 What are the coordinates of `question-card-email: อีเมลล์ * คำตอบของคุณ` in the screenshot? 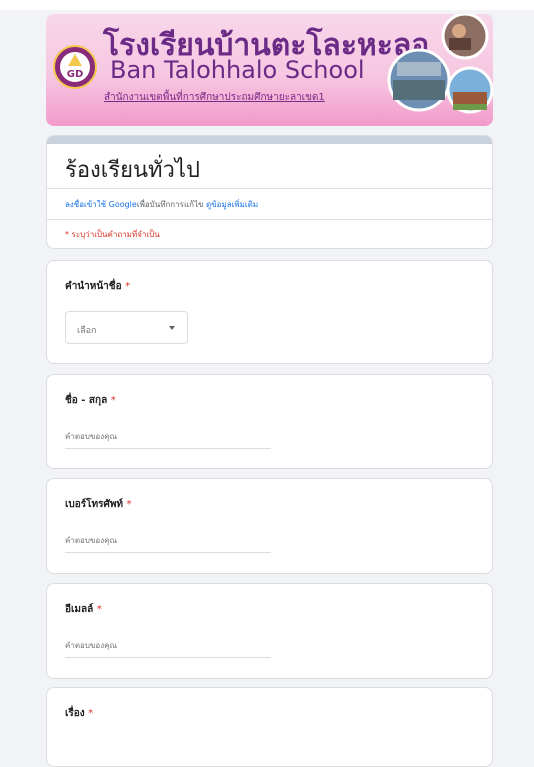 It's located at (269, 631).